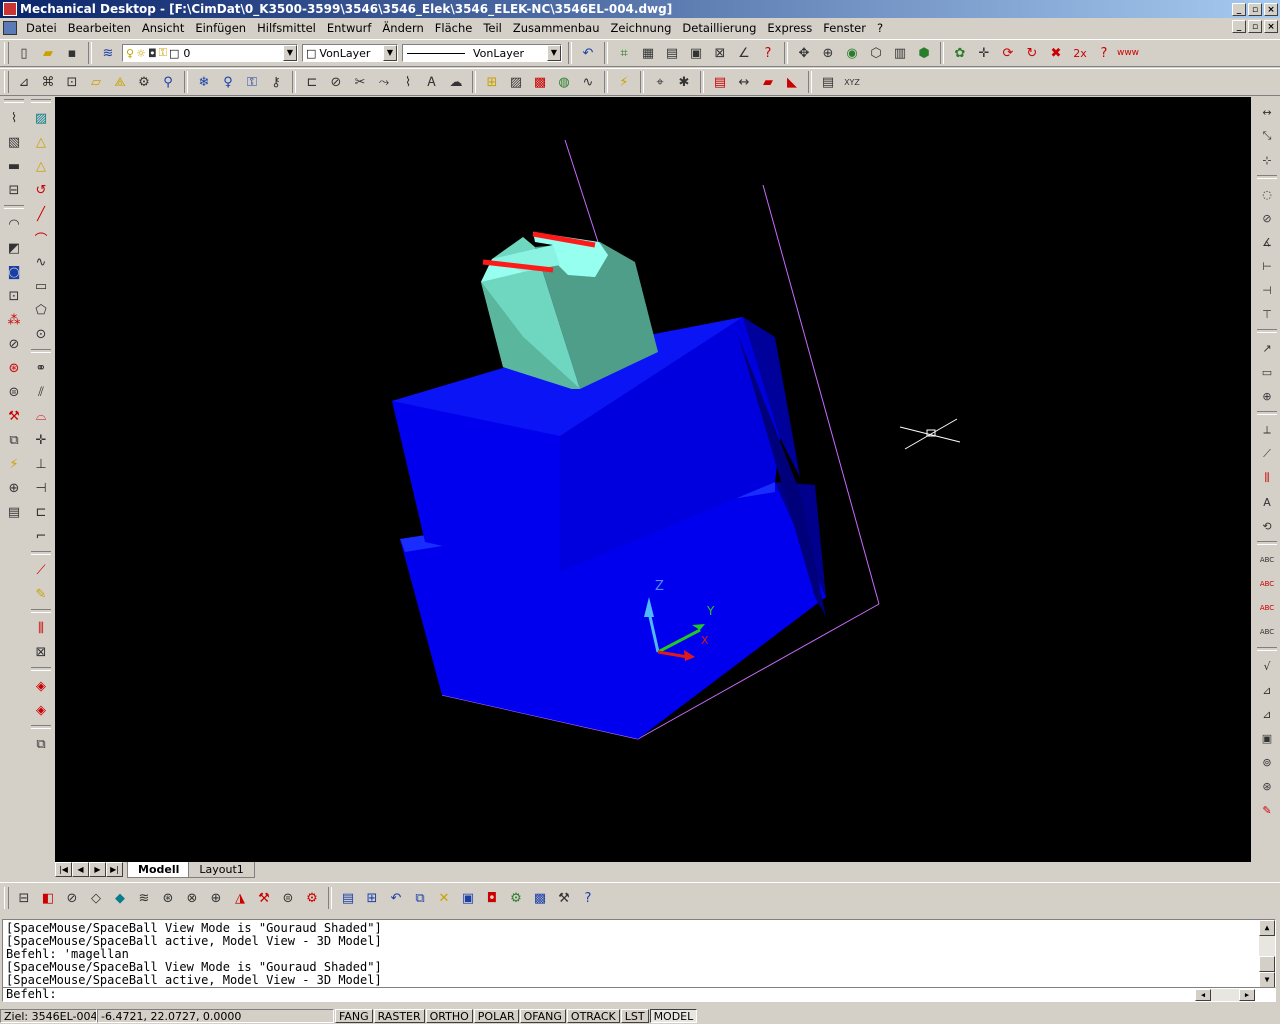 This screenshot has height=1024, width=1280. I want to click on chevron-down-icon: ▼, so click(390, 53).